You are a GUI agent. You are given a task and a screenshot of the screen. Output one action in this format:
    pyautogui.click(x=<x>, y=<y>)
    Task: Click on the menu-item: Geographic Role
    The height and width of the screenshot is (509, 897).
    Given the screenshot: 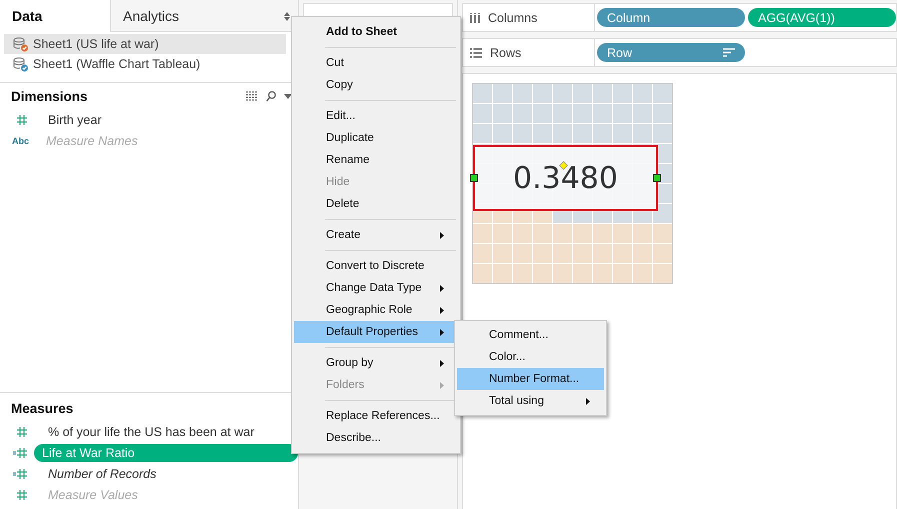 What is the action you would take?
    pyautogui.click(x=376, y=310)
    